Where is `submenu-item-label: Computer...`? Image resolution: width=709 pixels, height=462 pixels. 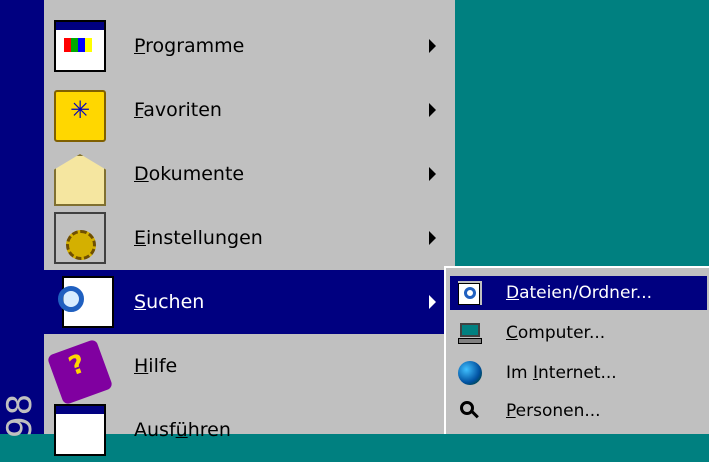 submenu-item-label: Computer... is located at coordinates (556, 333).